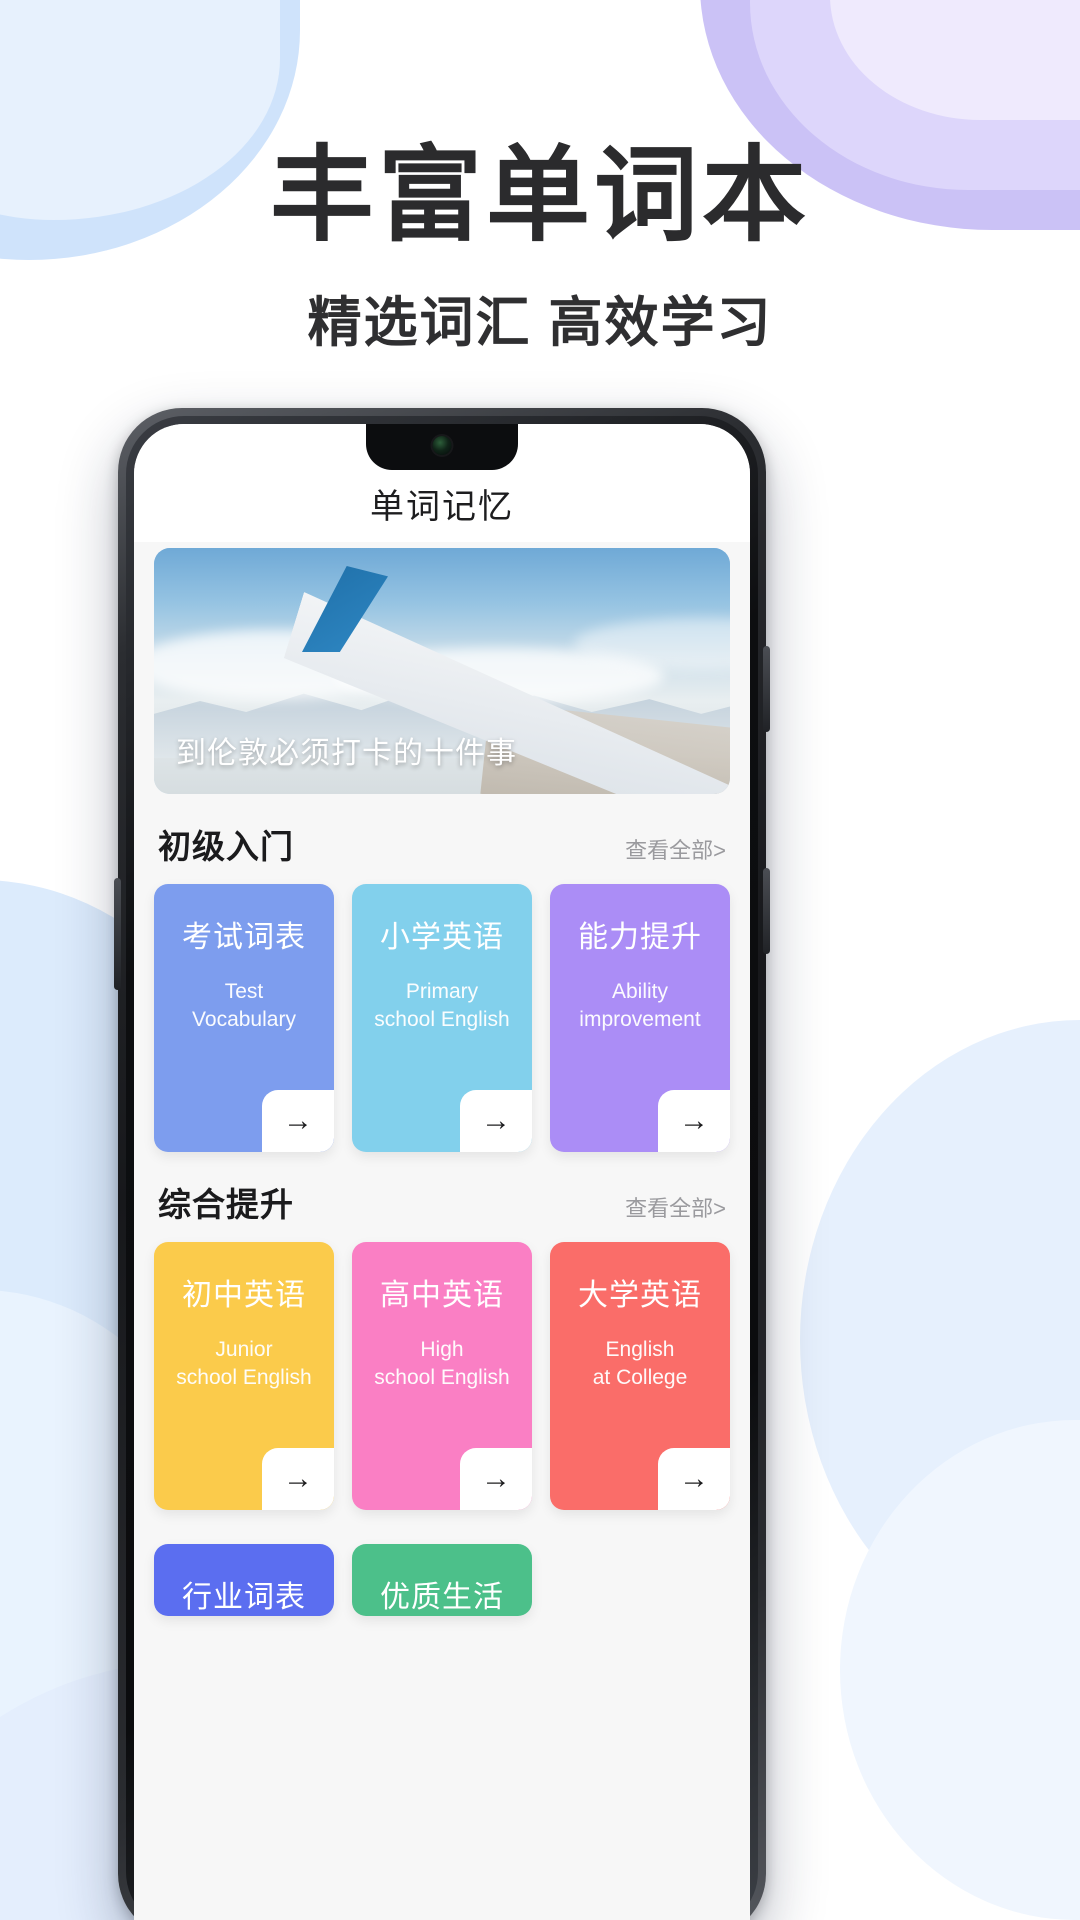 This screenshot has height=1920, width=1080. What do you see at coordinates (244, 1597) in the screenshot?
I see `card-title-cn: 行业词表` at bounding box center [244, 1597].